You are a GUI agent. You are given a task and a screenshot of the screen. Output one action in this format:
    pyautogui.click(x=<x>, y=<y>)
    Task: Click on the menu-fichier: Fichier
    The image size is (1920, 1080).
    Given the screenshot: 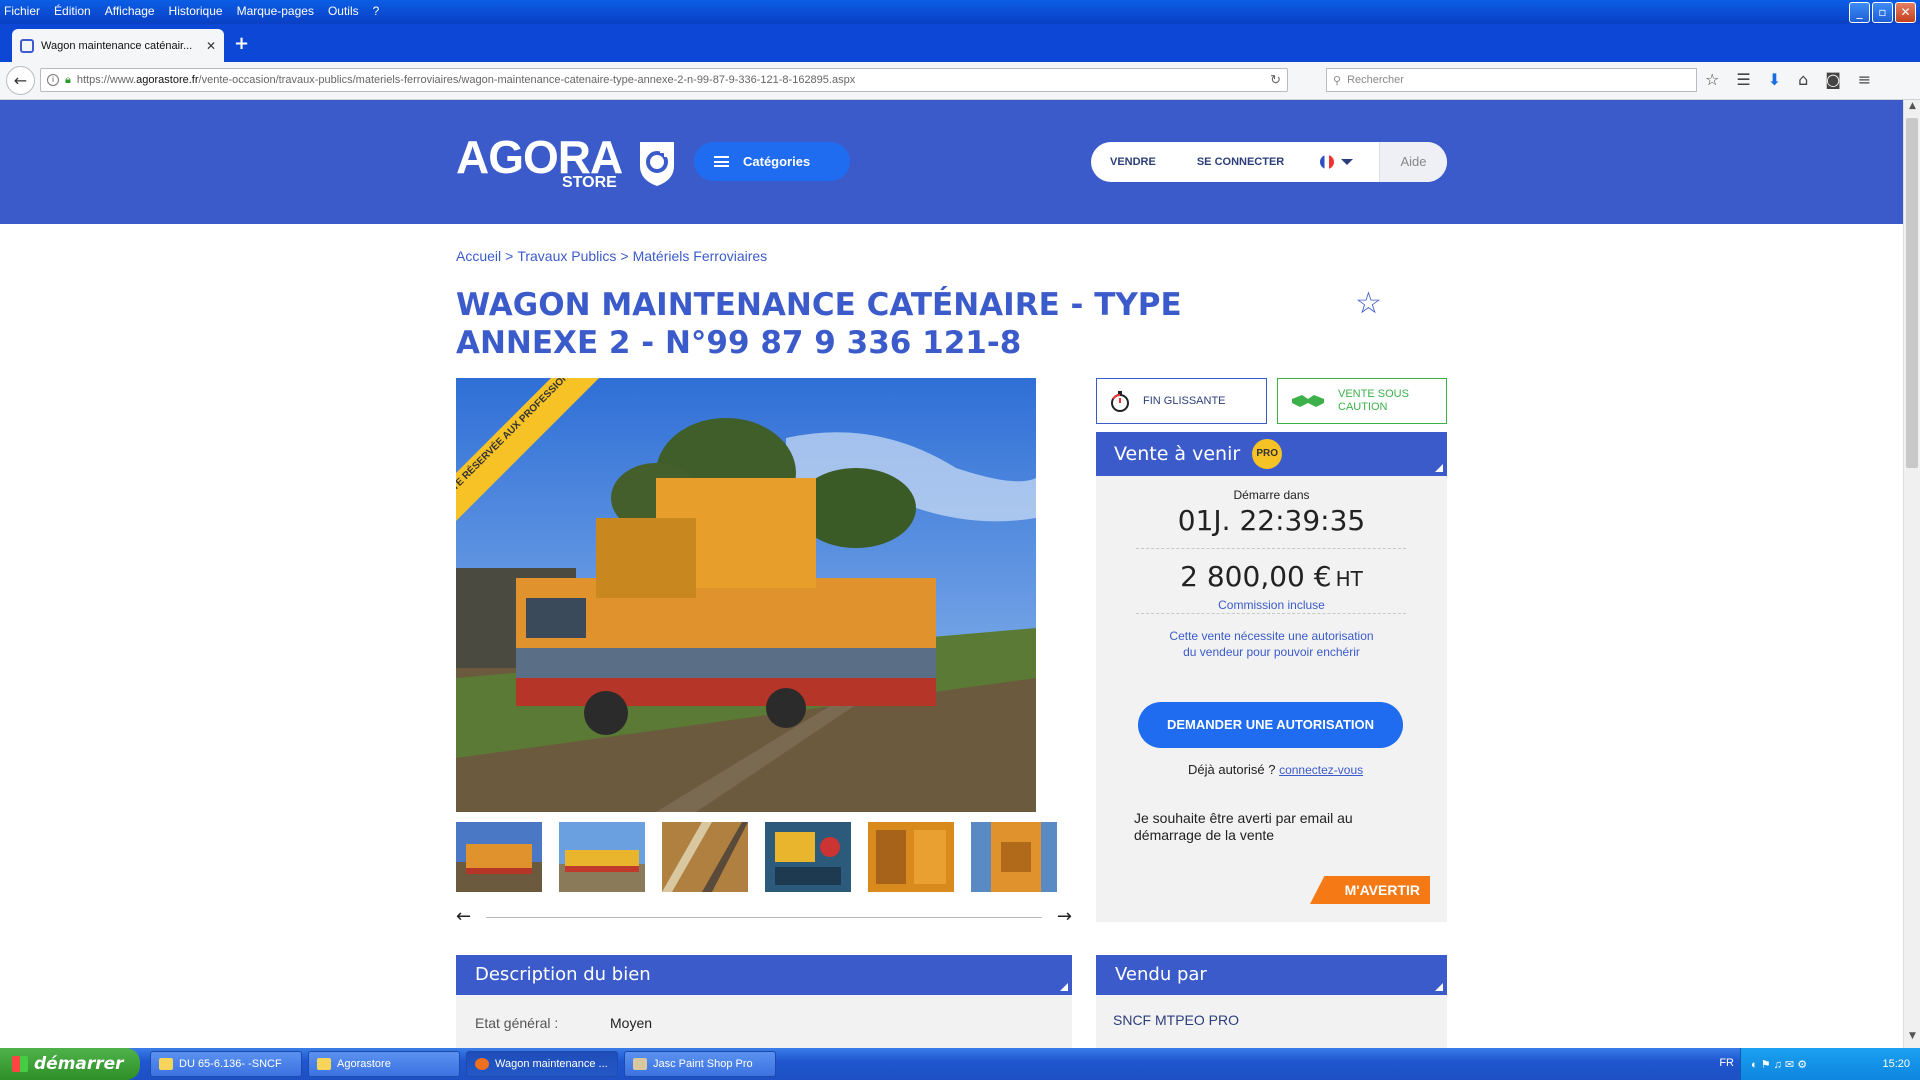 What is the action you would take?
    pyautogui.click(x=22, y=11)
    